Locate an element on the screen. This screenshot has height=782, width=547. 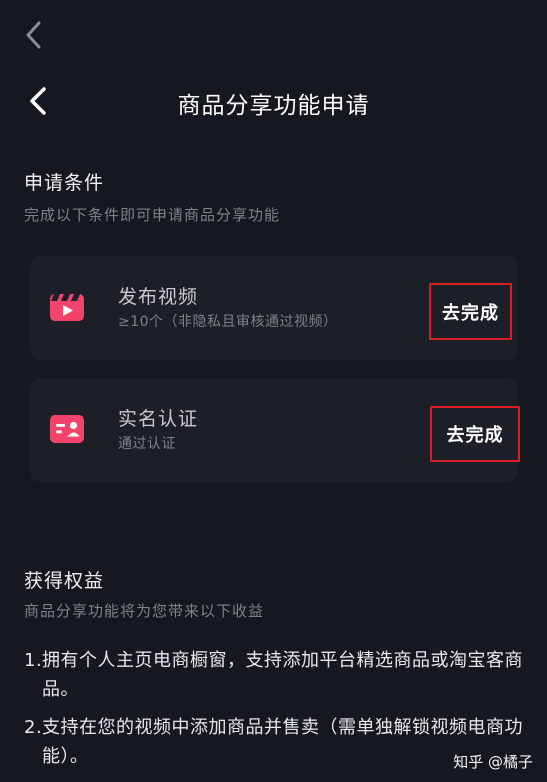
watermark-text: 知乎 @橘子 is located at coordinates (493, 762).